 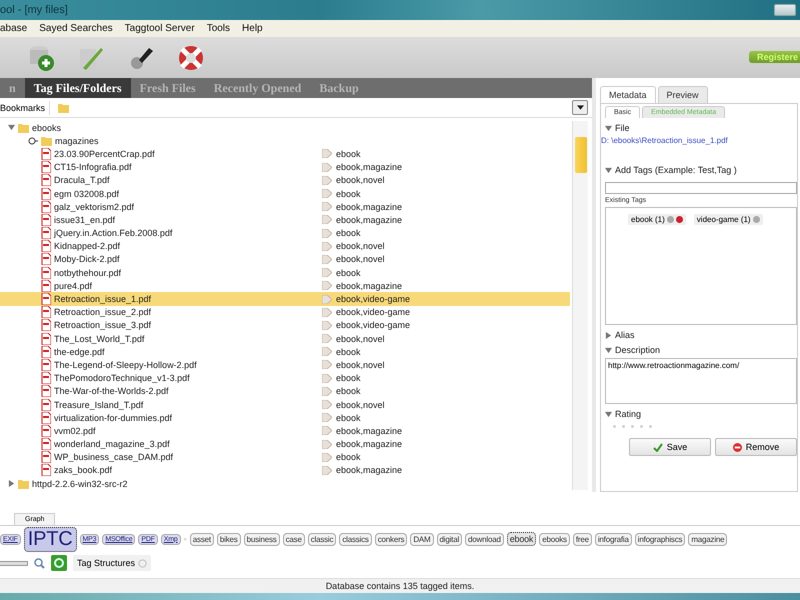 What do you see at coordinates (285, 285) in the screenshot?
I see `file-row: pure4.pdf ebook,magazine` at bounding box center [285, 285].